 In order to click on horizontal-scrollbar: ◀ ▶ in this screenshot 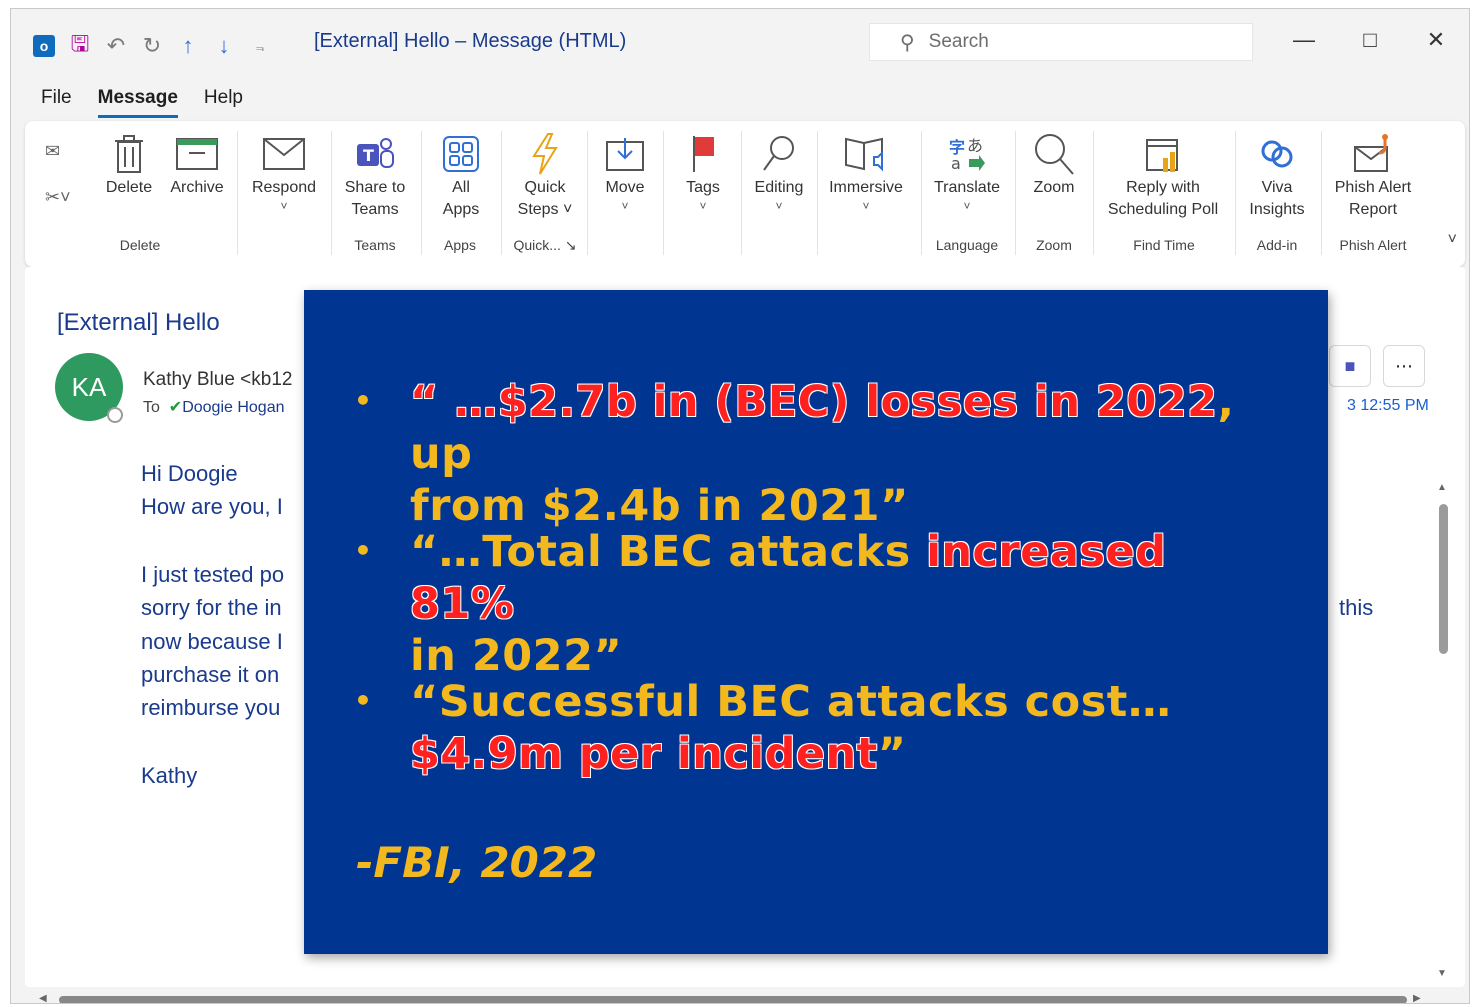, I will do `click(730, 998)`.